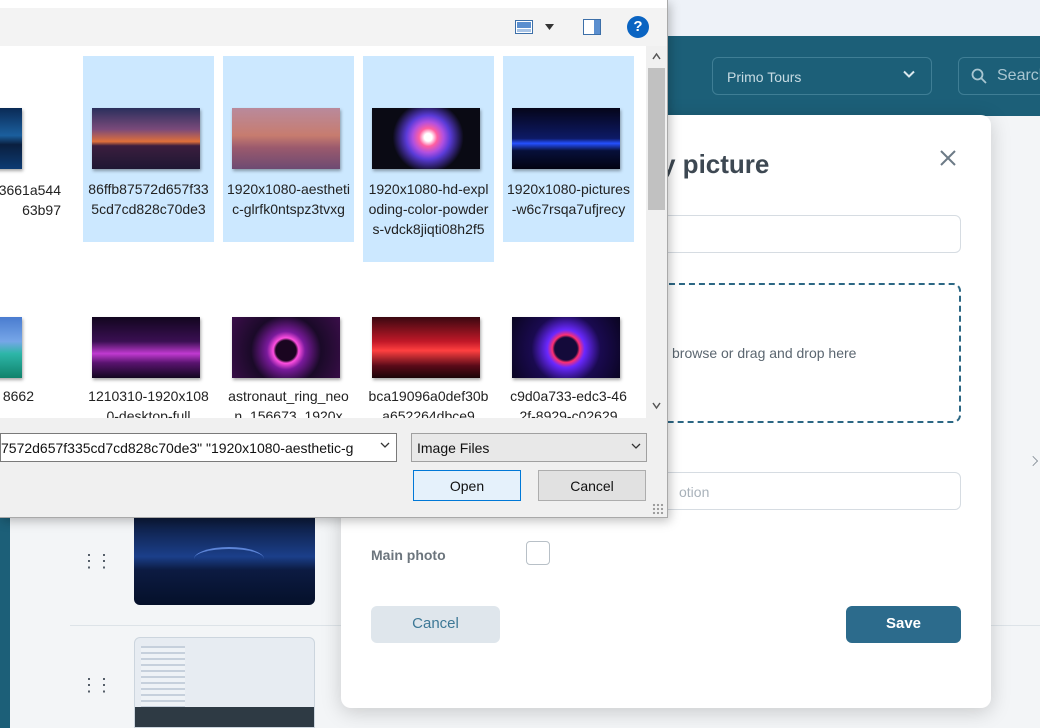 This screenshot has height=728, width=1040. What do you see at coordinates (592, 485) in the screenshot?
I see `dialog-cancel-button: Cancel` at bounding box center [592, 485].